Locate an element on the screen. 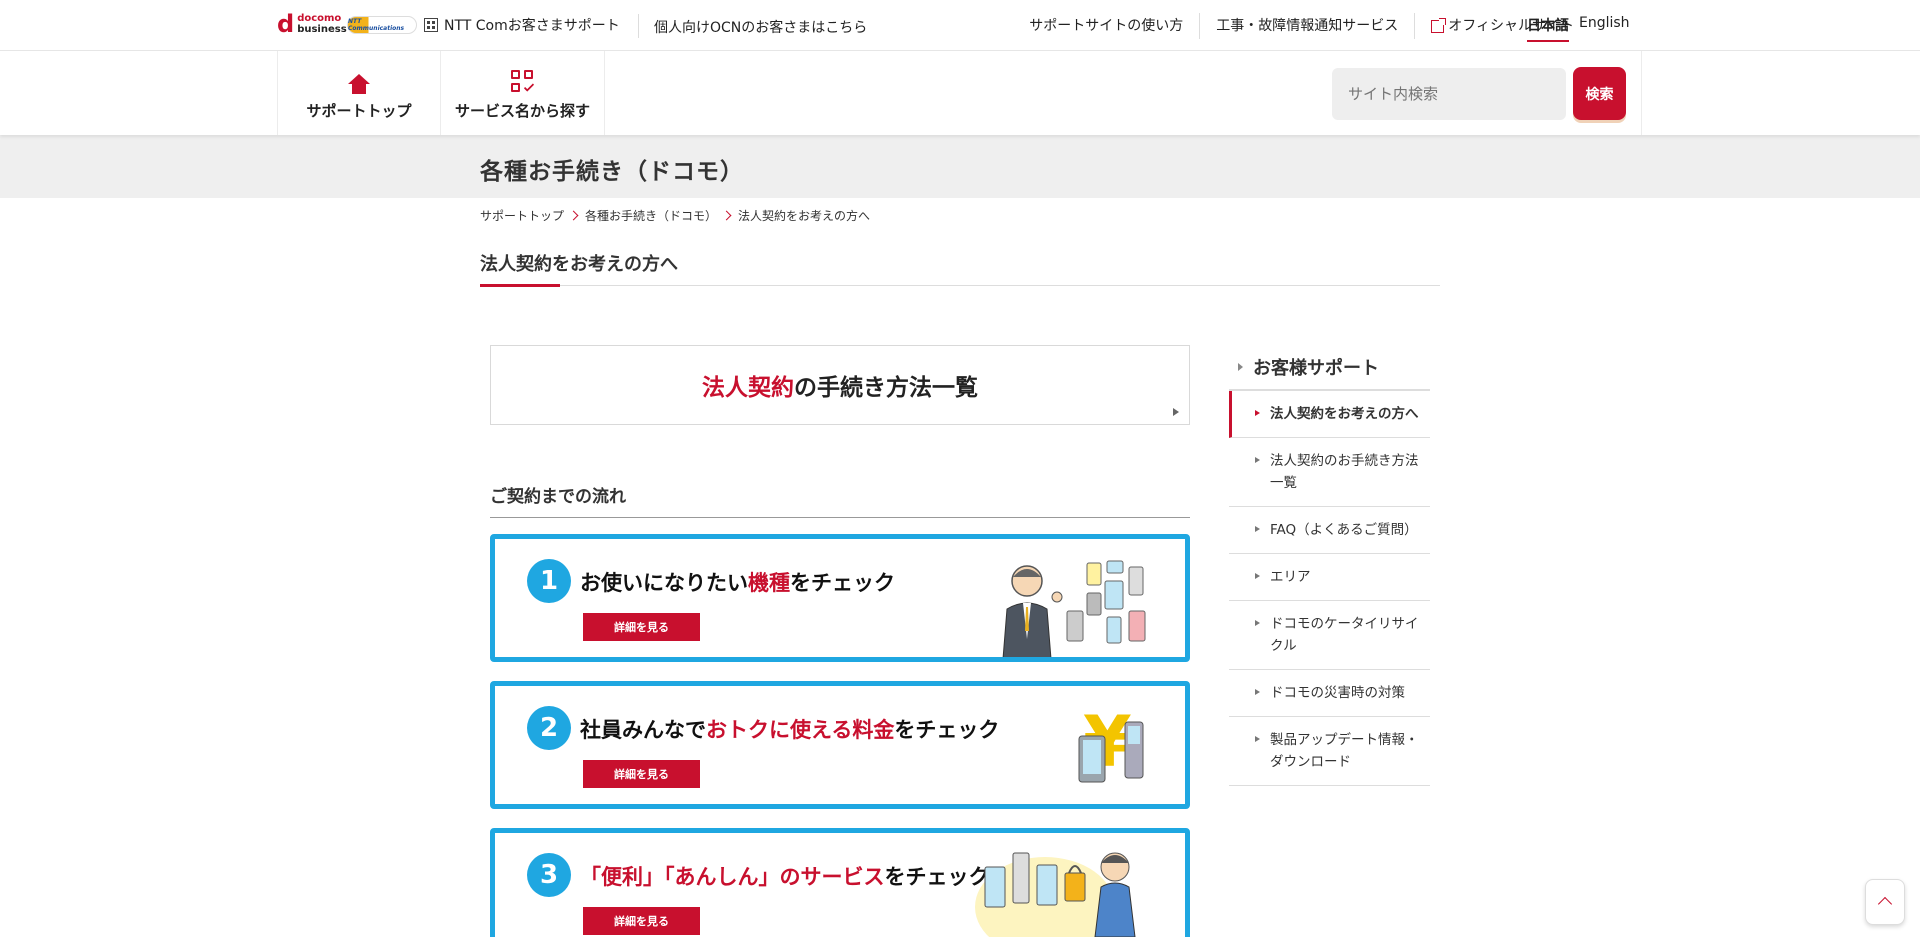  businessman-phones-illustration is located at coordinates (1074, 608).